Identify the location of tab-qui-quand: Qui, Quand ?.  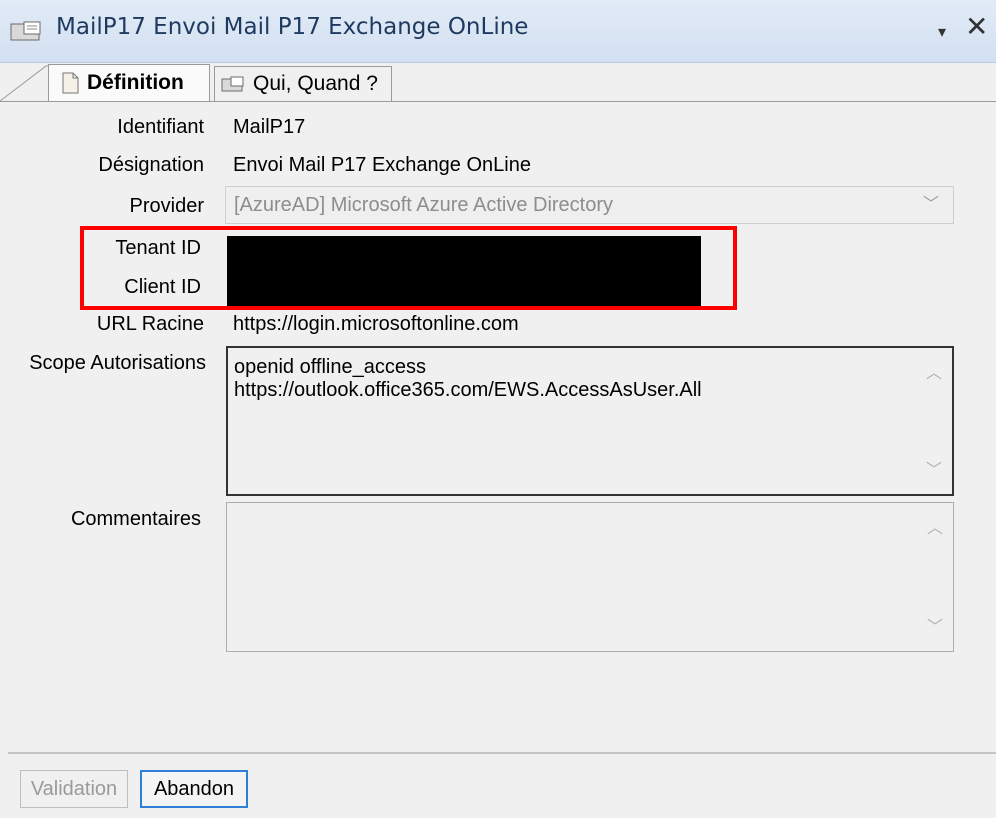
(303, 83).